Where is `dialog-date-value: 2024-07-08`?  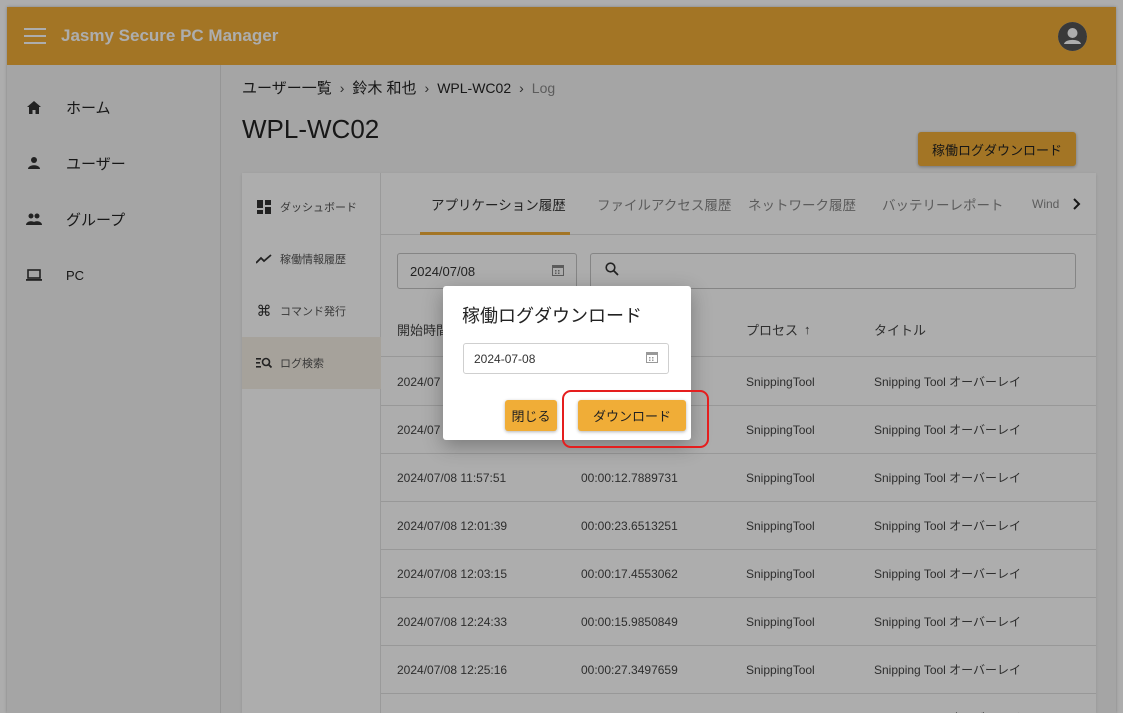
dialog-date-value: 2024-07-08 is located at coordinates (505, 358).